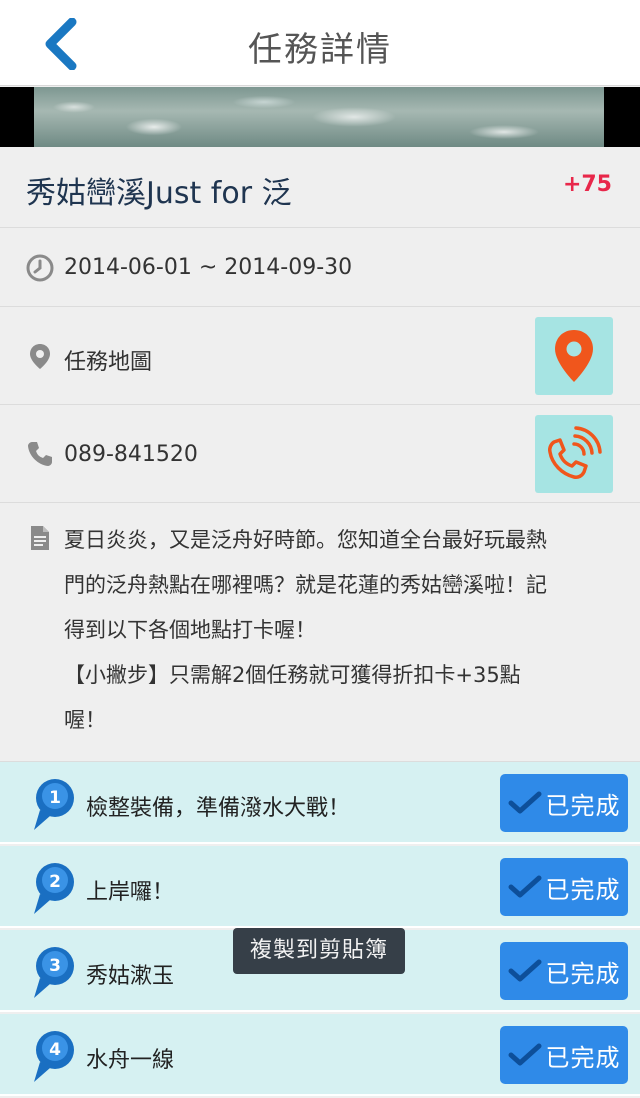 The width and height of the screenshot is (640, 1098). What do you see at coordinates (40, 268) in the screenshot?
I see `clock-icon` at bounding box center [40, 268].